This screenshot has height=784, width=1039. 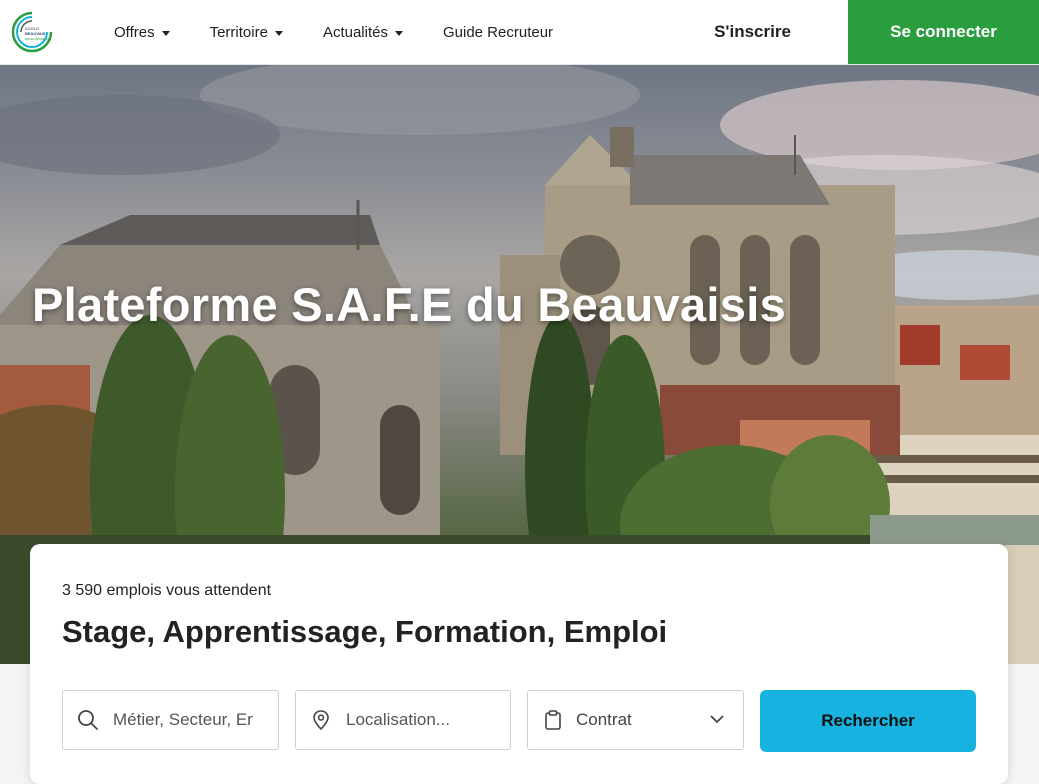 I want to click on menu-guide-recruteur-label: Guide Recruteur, so click(x=498, y=32).